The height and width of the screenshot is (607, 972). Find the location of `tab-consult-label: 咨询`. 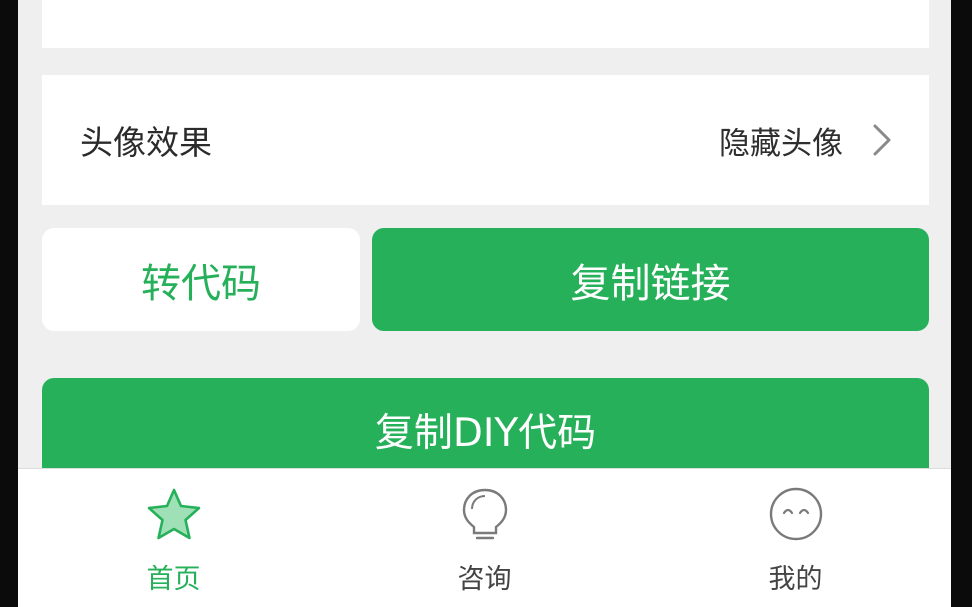

tab-consult-label: 咨询 is located at coordinates (484, 579).